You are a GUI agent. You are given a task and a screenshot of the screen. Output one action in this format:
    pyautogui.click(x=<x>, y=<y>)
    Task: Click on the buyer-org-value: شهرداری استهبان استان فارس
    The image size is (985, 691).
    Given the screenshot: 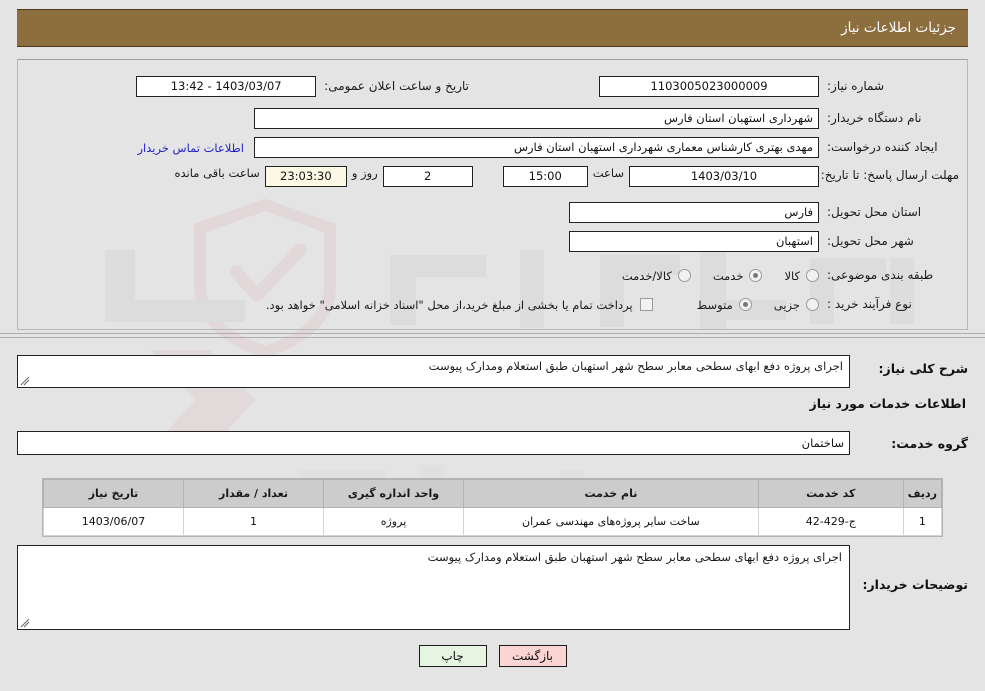 What is the action you would take?
    pyautogui.click(x=536, y=118)
    